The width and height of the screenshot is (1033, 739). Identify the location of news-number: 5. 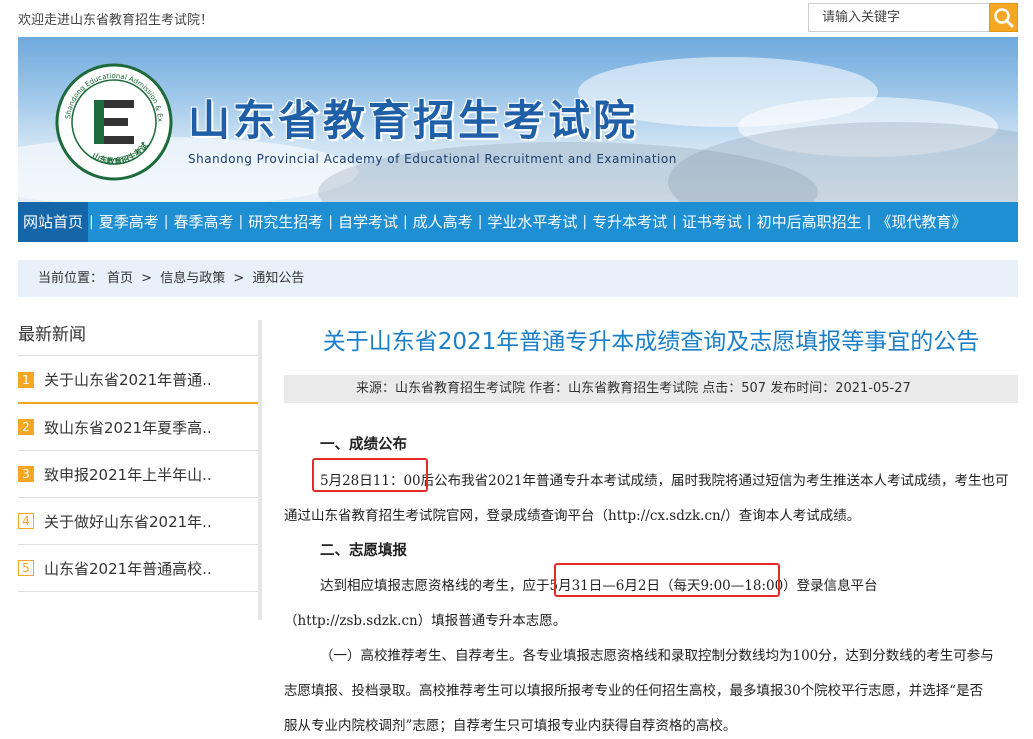
(26, 568).